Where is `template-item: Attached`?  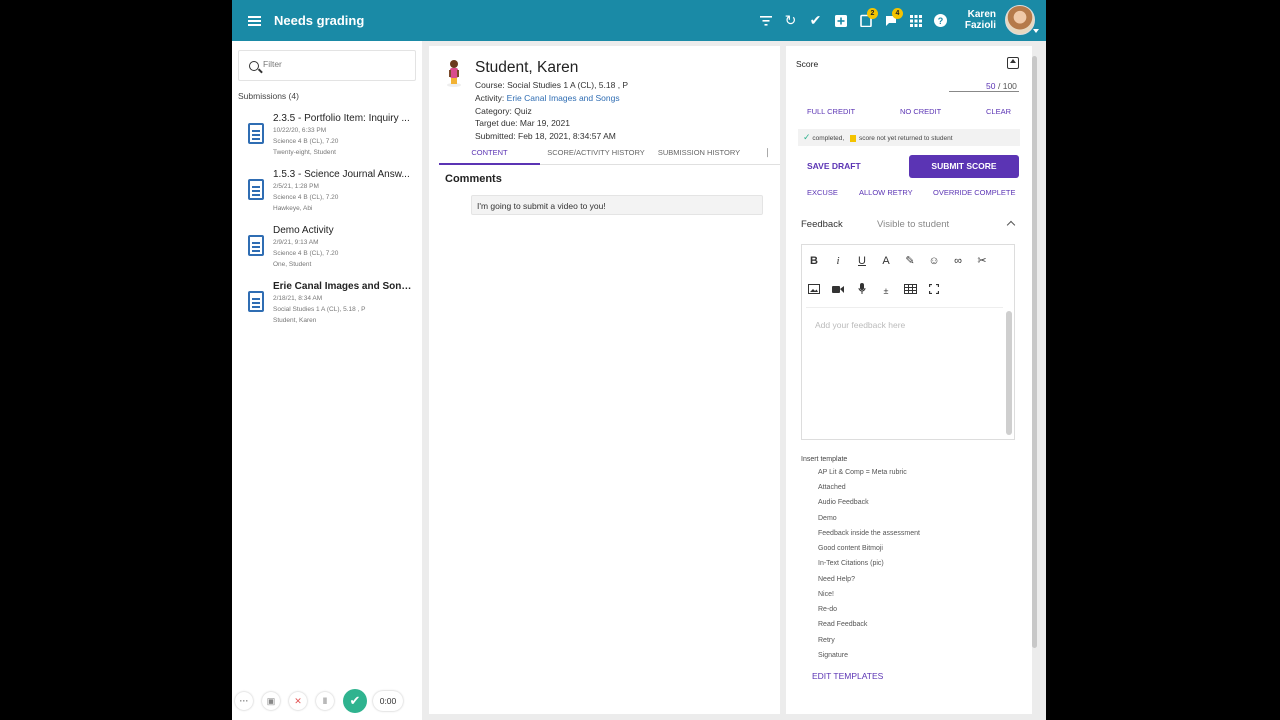 template-item: Attached is located at coordinates (832, 487).